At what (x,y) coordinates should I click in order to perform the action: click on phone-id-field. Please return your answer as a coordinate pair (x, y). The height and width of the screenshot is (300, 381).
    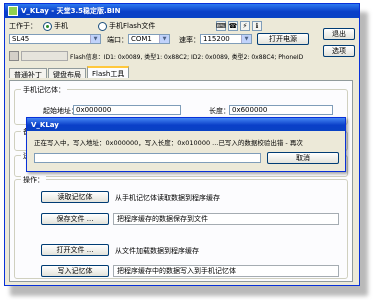
    Looking at the image, I should click on (44, 56).